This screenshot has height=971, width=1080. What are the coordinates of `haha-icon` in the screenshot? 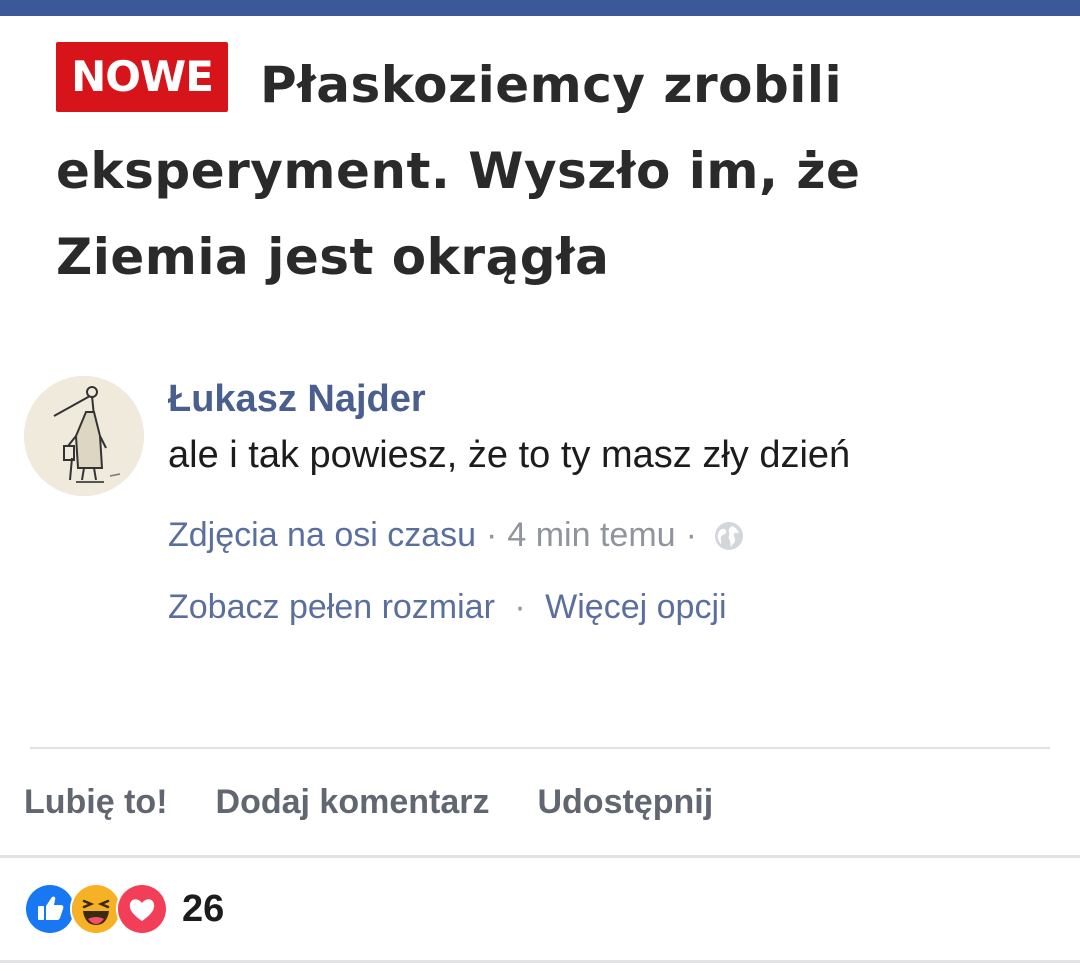 It's located at (96, 909).